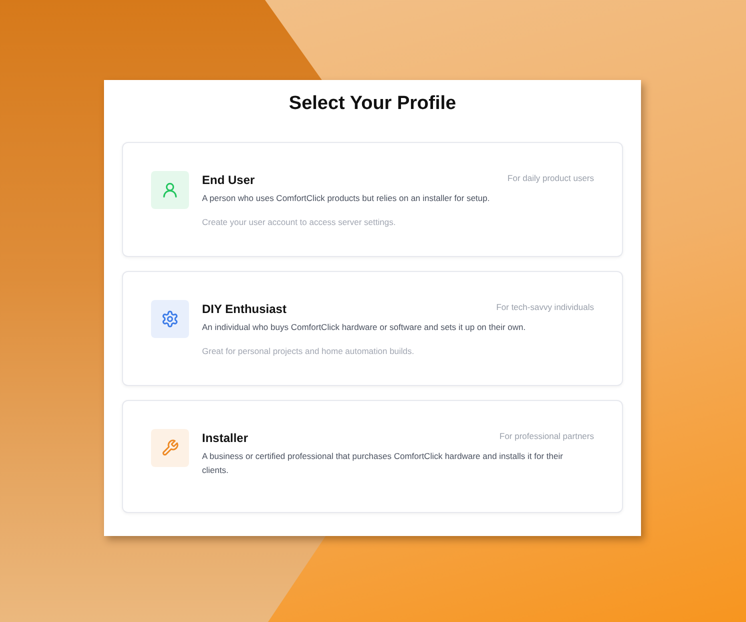 The height and width of the screenshot is (622, 746). Describe the element at coordinates (547, 436) in the screenshot. I see `audience-label: For professional partners` at that location.